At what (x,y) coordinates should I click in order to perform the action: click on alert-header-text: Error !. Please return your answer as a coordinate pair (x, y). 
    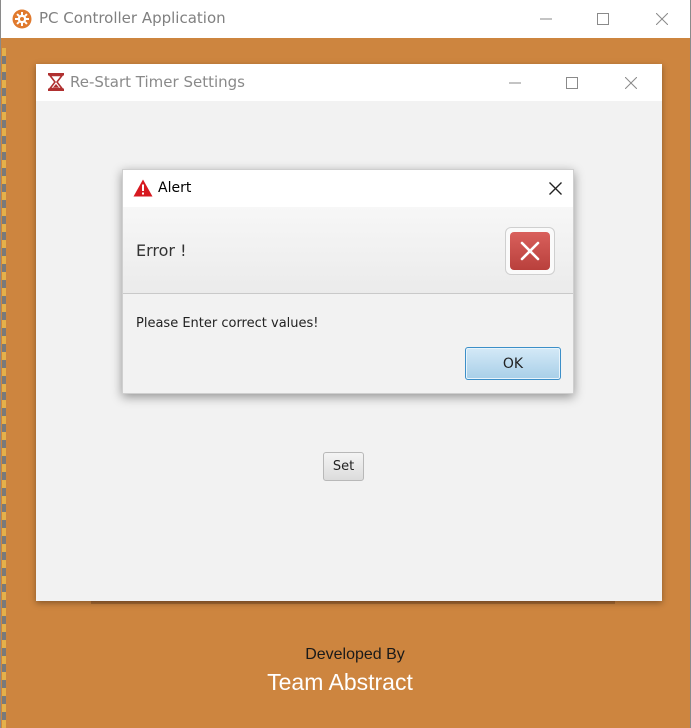
    Looking at the image, I should click on (161, 250).